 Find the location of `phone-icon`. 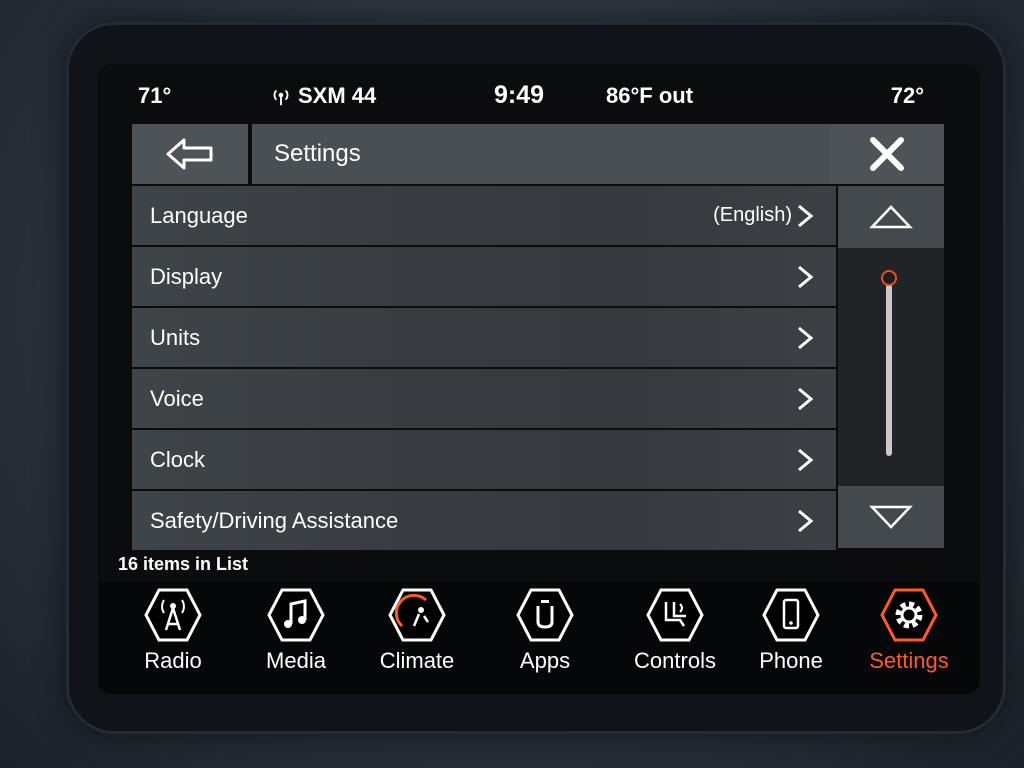

phone-icon is located at coordinates (791, 615).